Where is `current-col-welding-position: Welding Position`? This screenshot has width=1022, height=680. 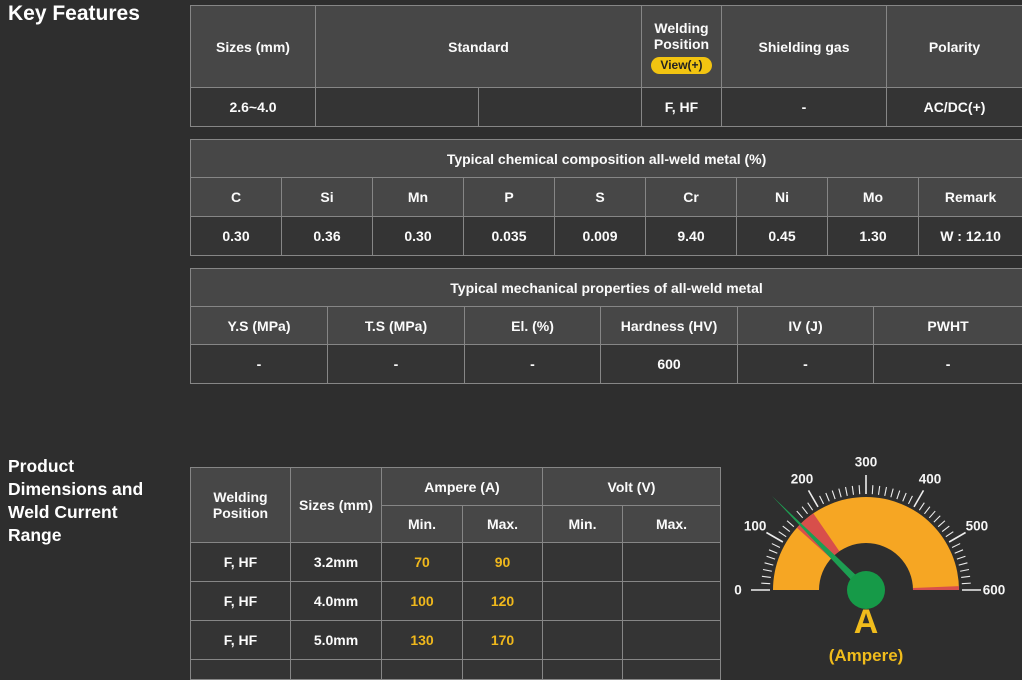
current-col-welding-position: Welding Position is located at coordinates (241, 505).